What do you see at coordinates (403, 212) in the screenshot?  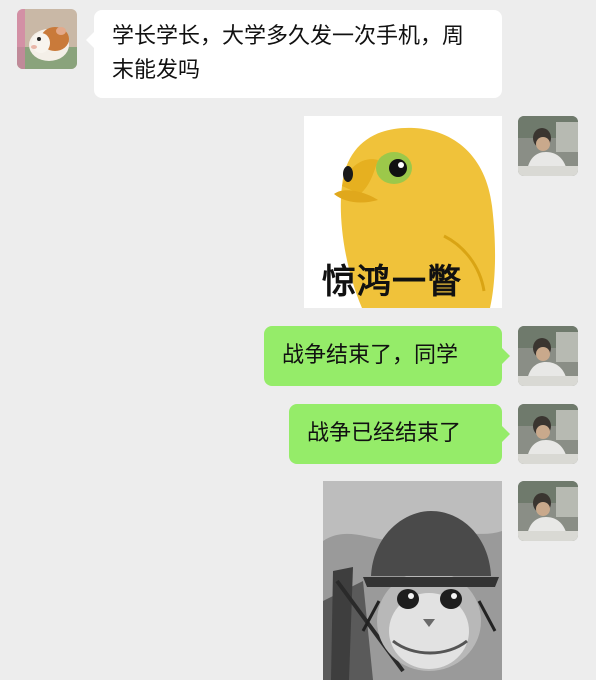 I see `yellow-bird-sticker: 惊鸿一瞥` at bounding box center [403, 212].